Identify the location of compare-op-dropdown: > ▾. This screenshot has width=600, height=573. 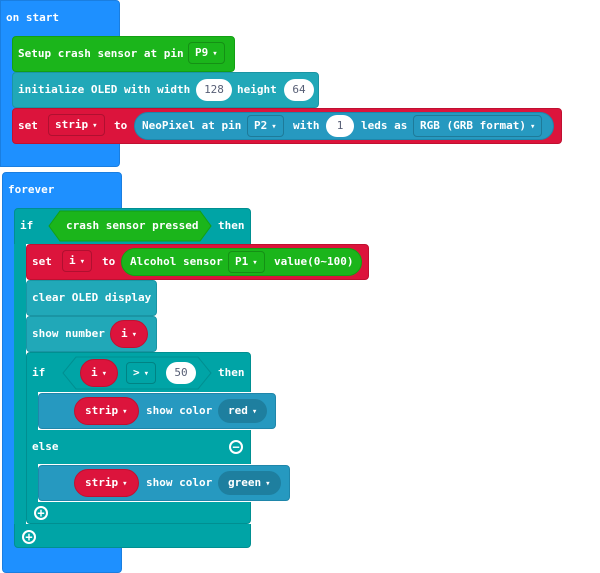
(141, 373).